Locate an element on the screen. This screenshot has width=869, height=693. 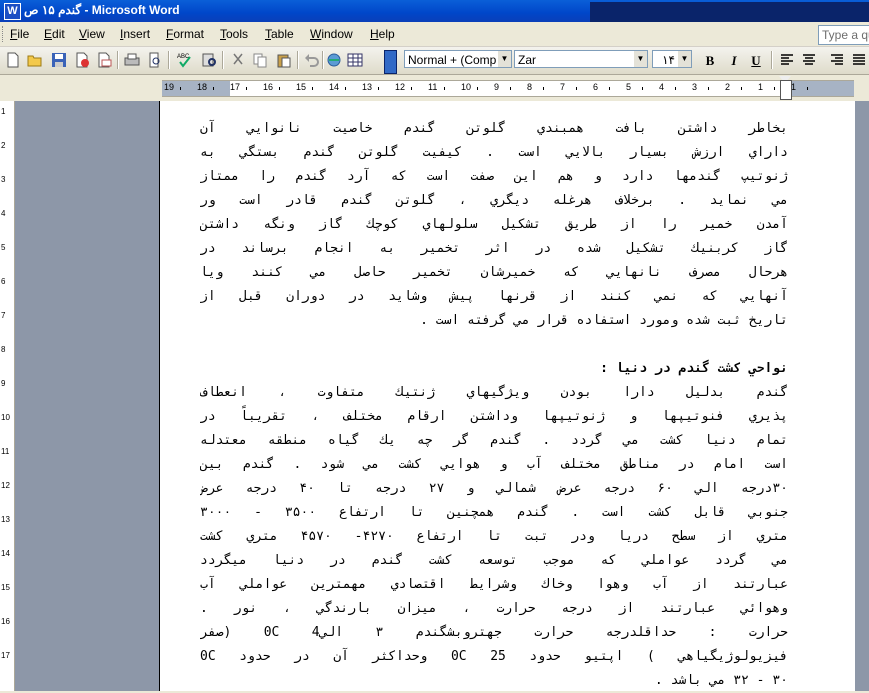
menu-file: File is located at coordinates (19, 34).